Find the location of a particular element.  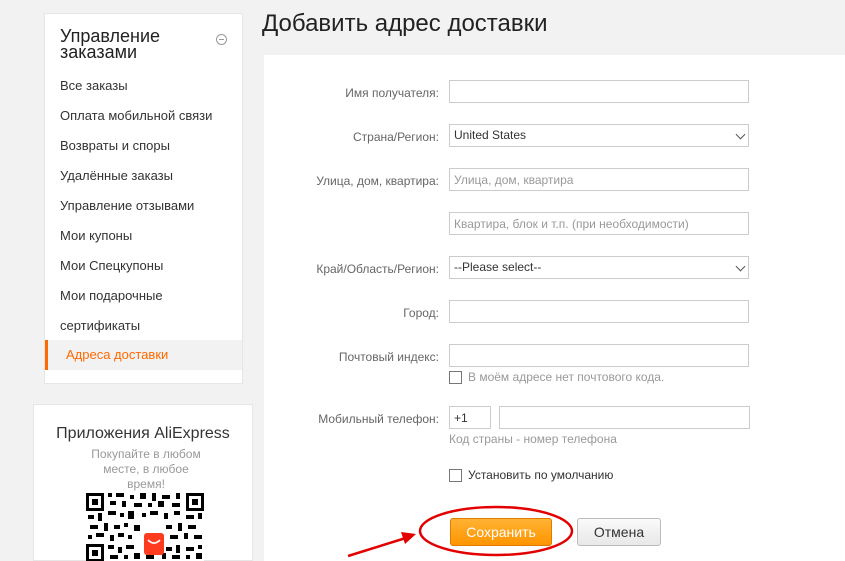

default-address-checkbox is located at coordinates (455, 475).